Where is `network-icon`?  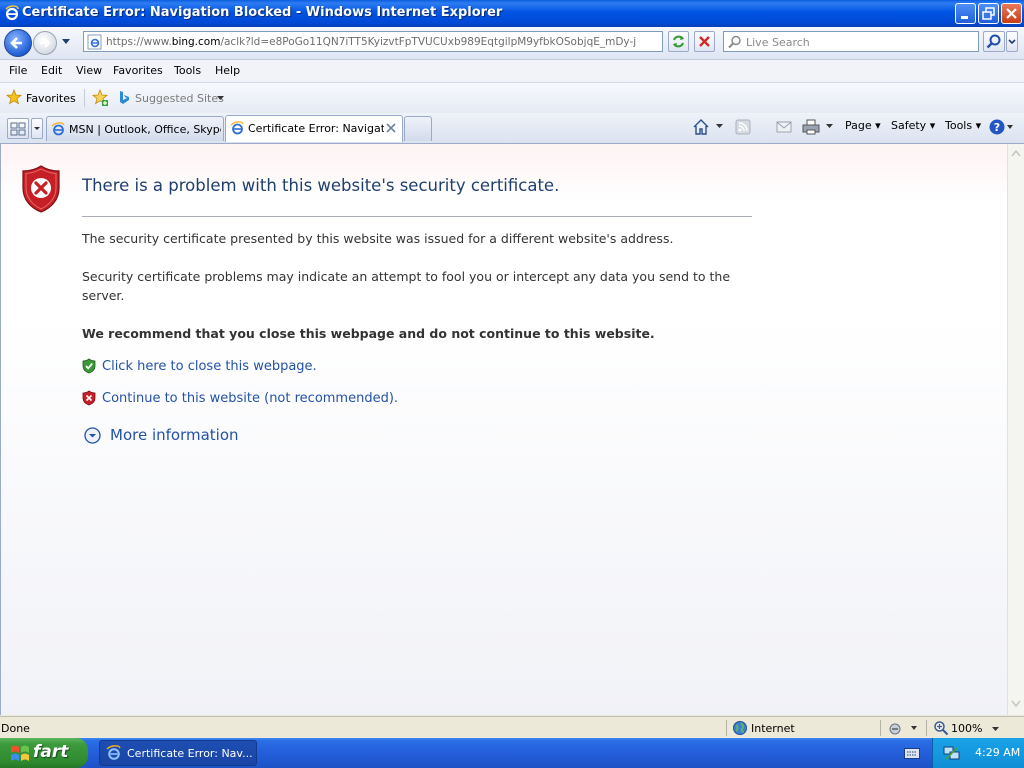
network-icon is located at coordinates (952, 753).